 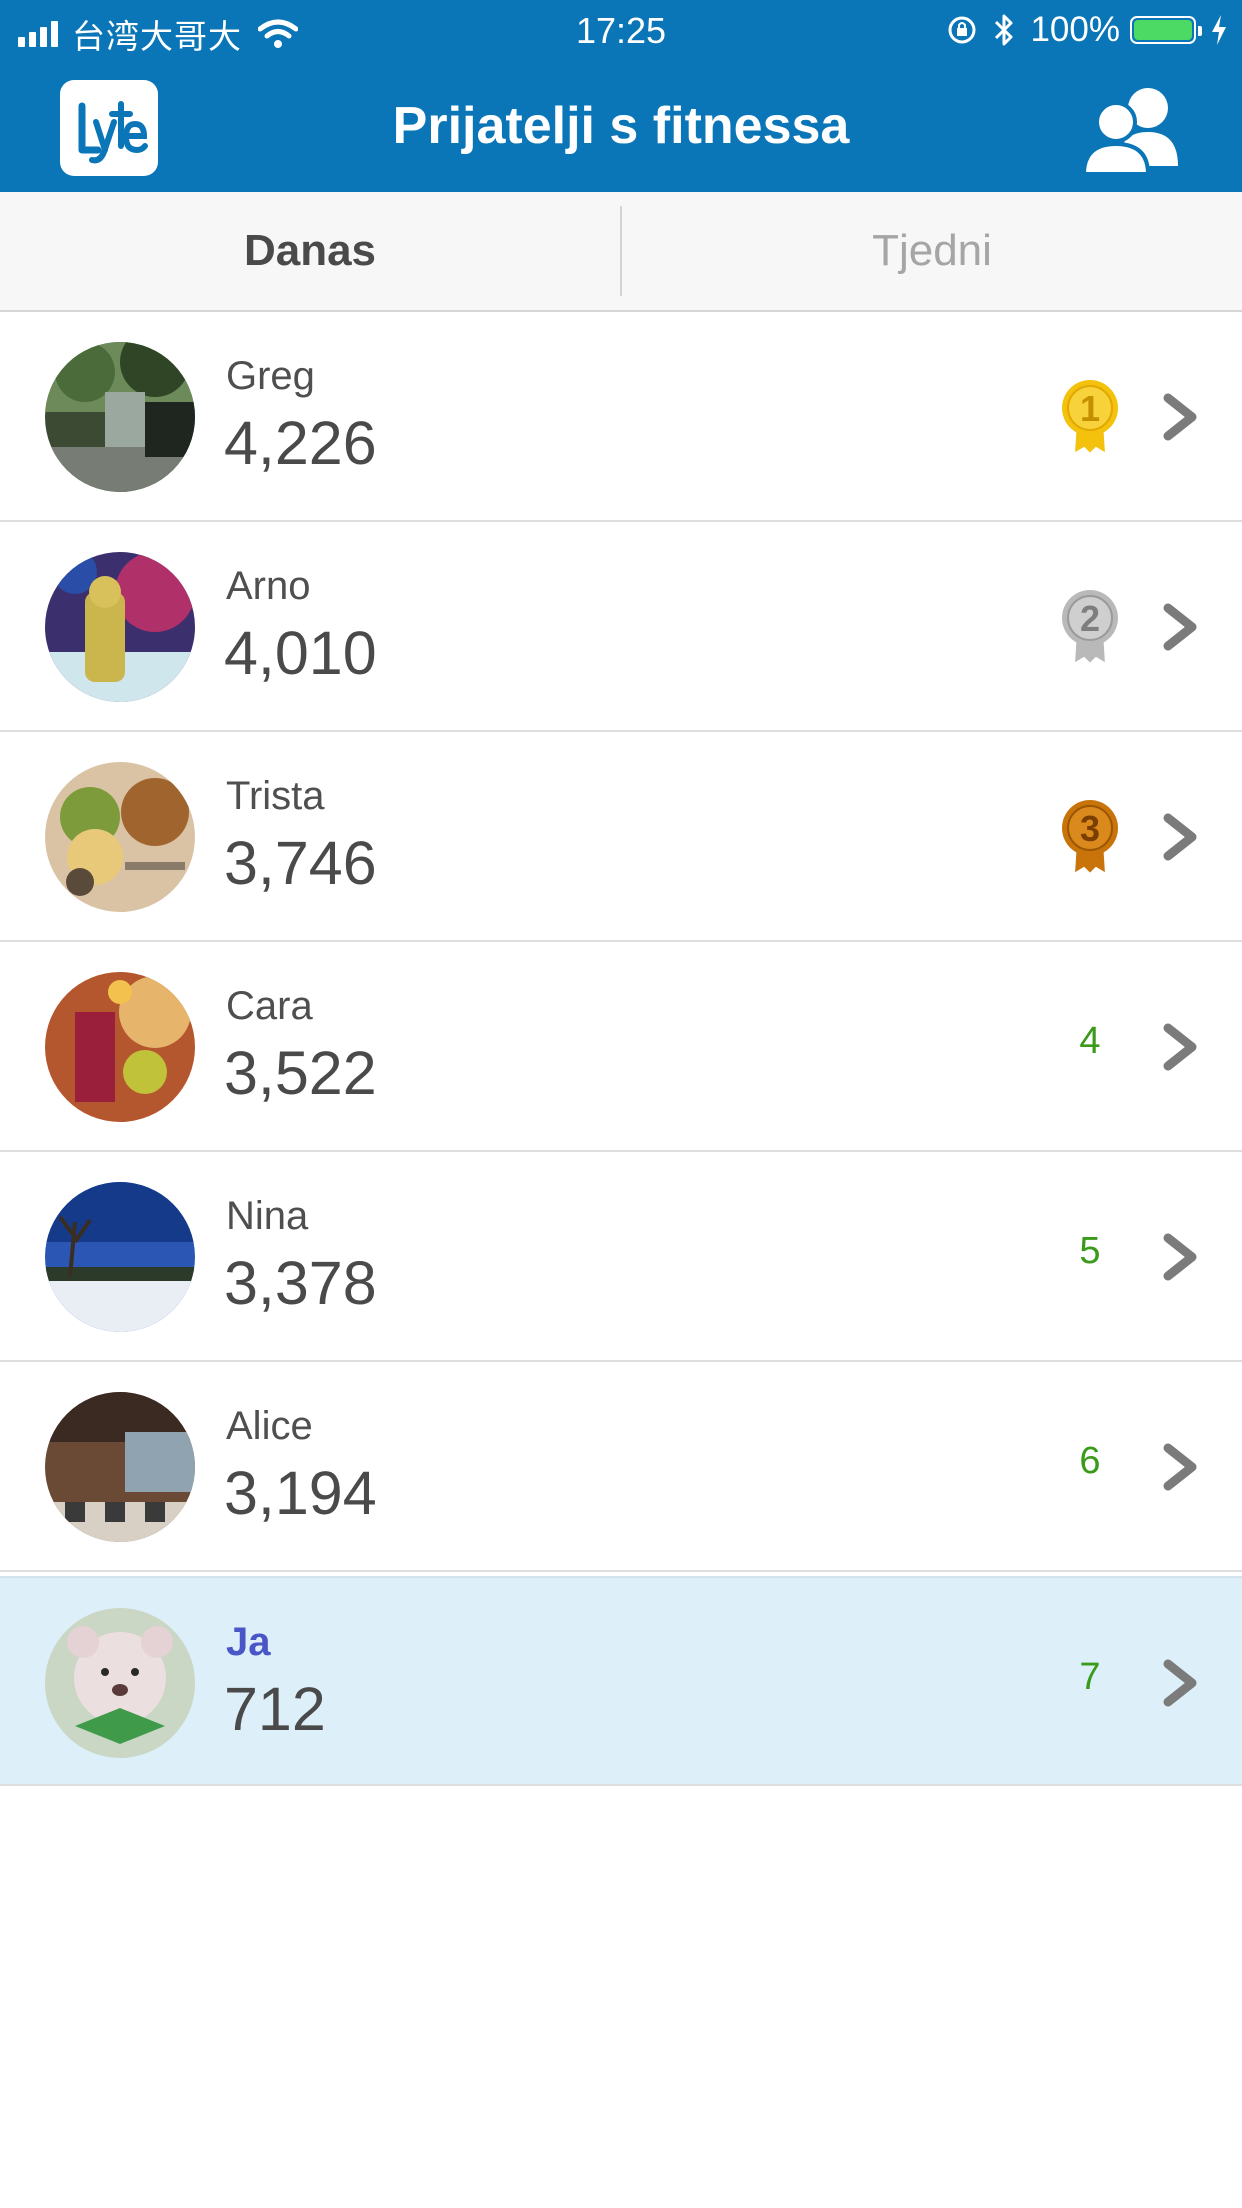 I want to click on friend-row: Arno 4,010 2, so click(x=621, y=627).